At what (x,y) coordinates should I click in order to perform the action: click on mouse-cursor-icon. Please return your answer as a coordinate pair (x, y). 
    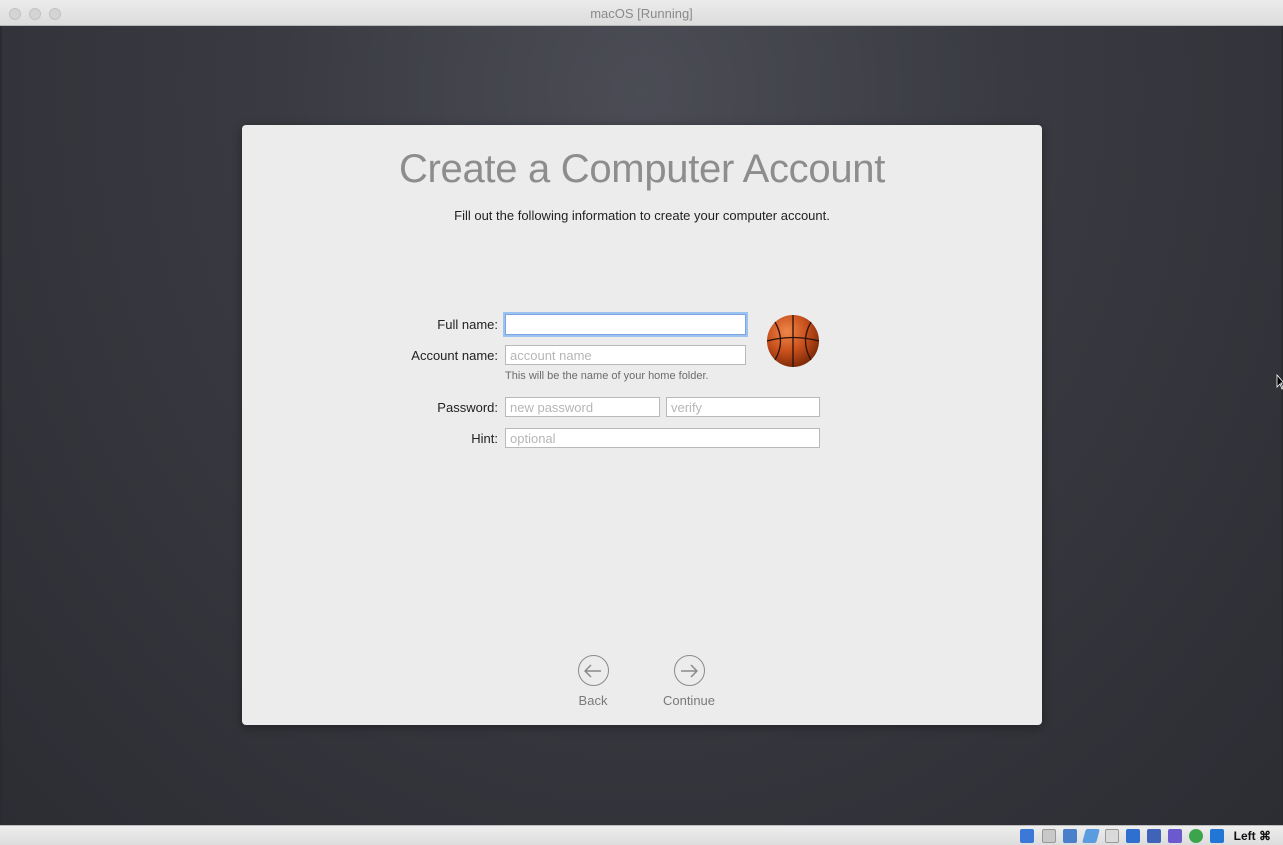
    Looking at the image, I should click on (1279, 382).